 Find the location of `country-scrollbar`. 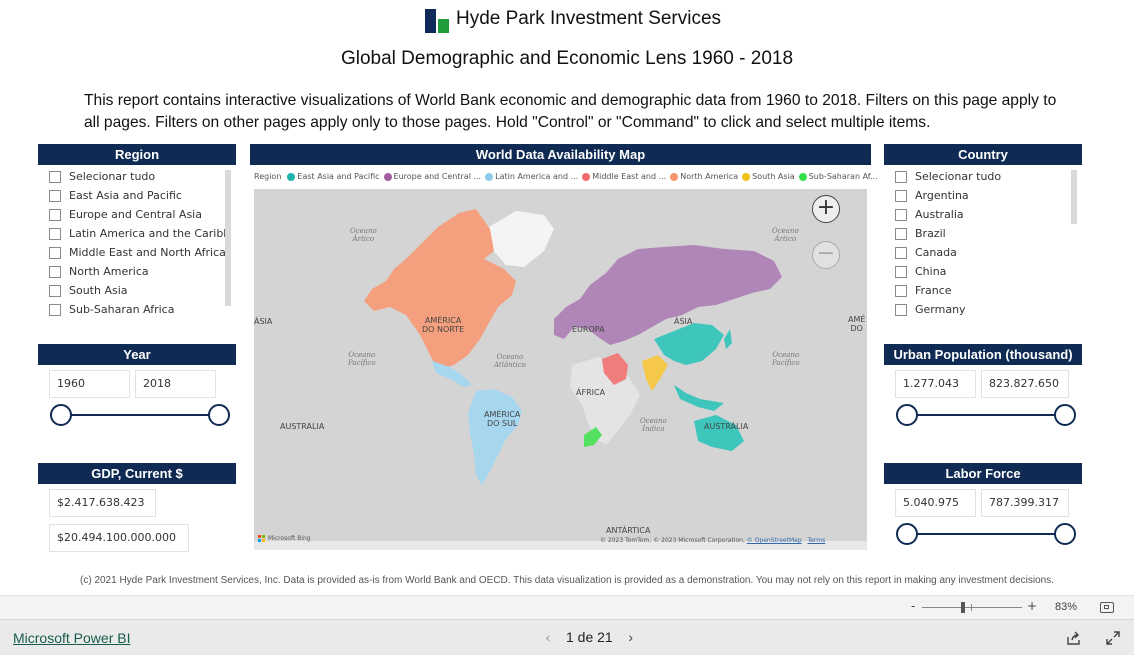

country-scrollbar is located at coordinates (1074, 197).